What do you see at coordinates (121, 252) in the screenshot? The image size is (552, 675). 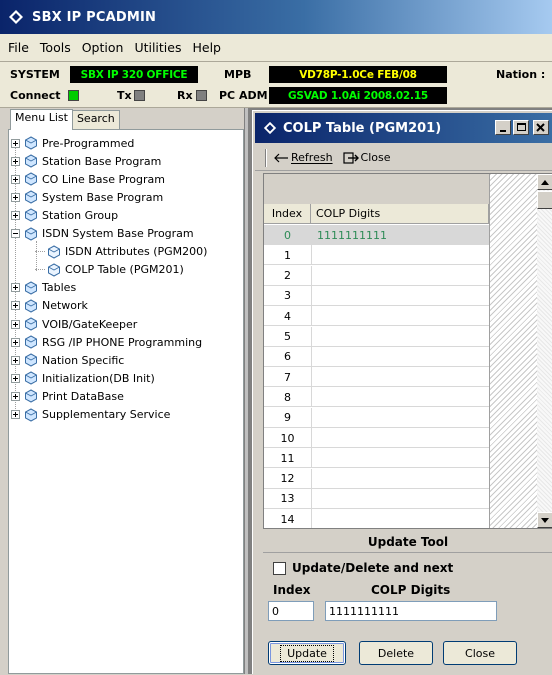 I see `tree-item-isdn-attributes-pgm200: ISDN Attributes (PGM200)` at bounding box center [121, 252].